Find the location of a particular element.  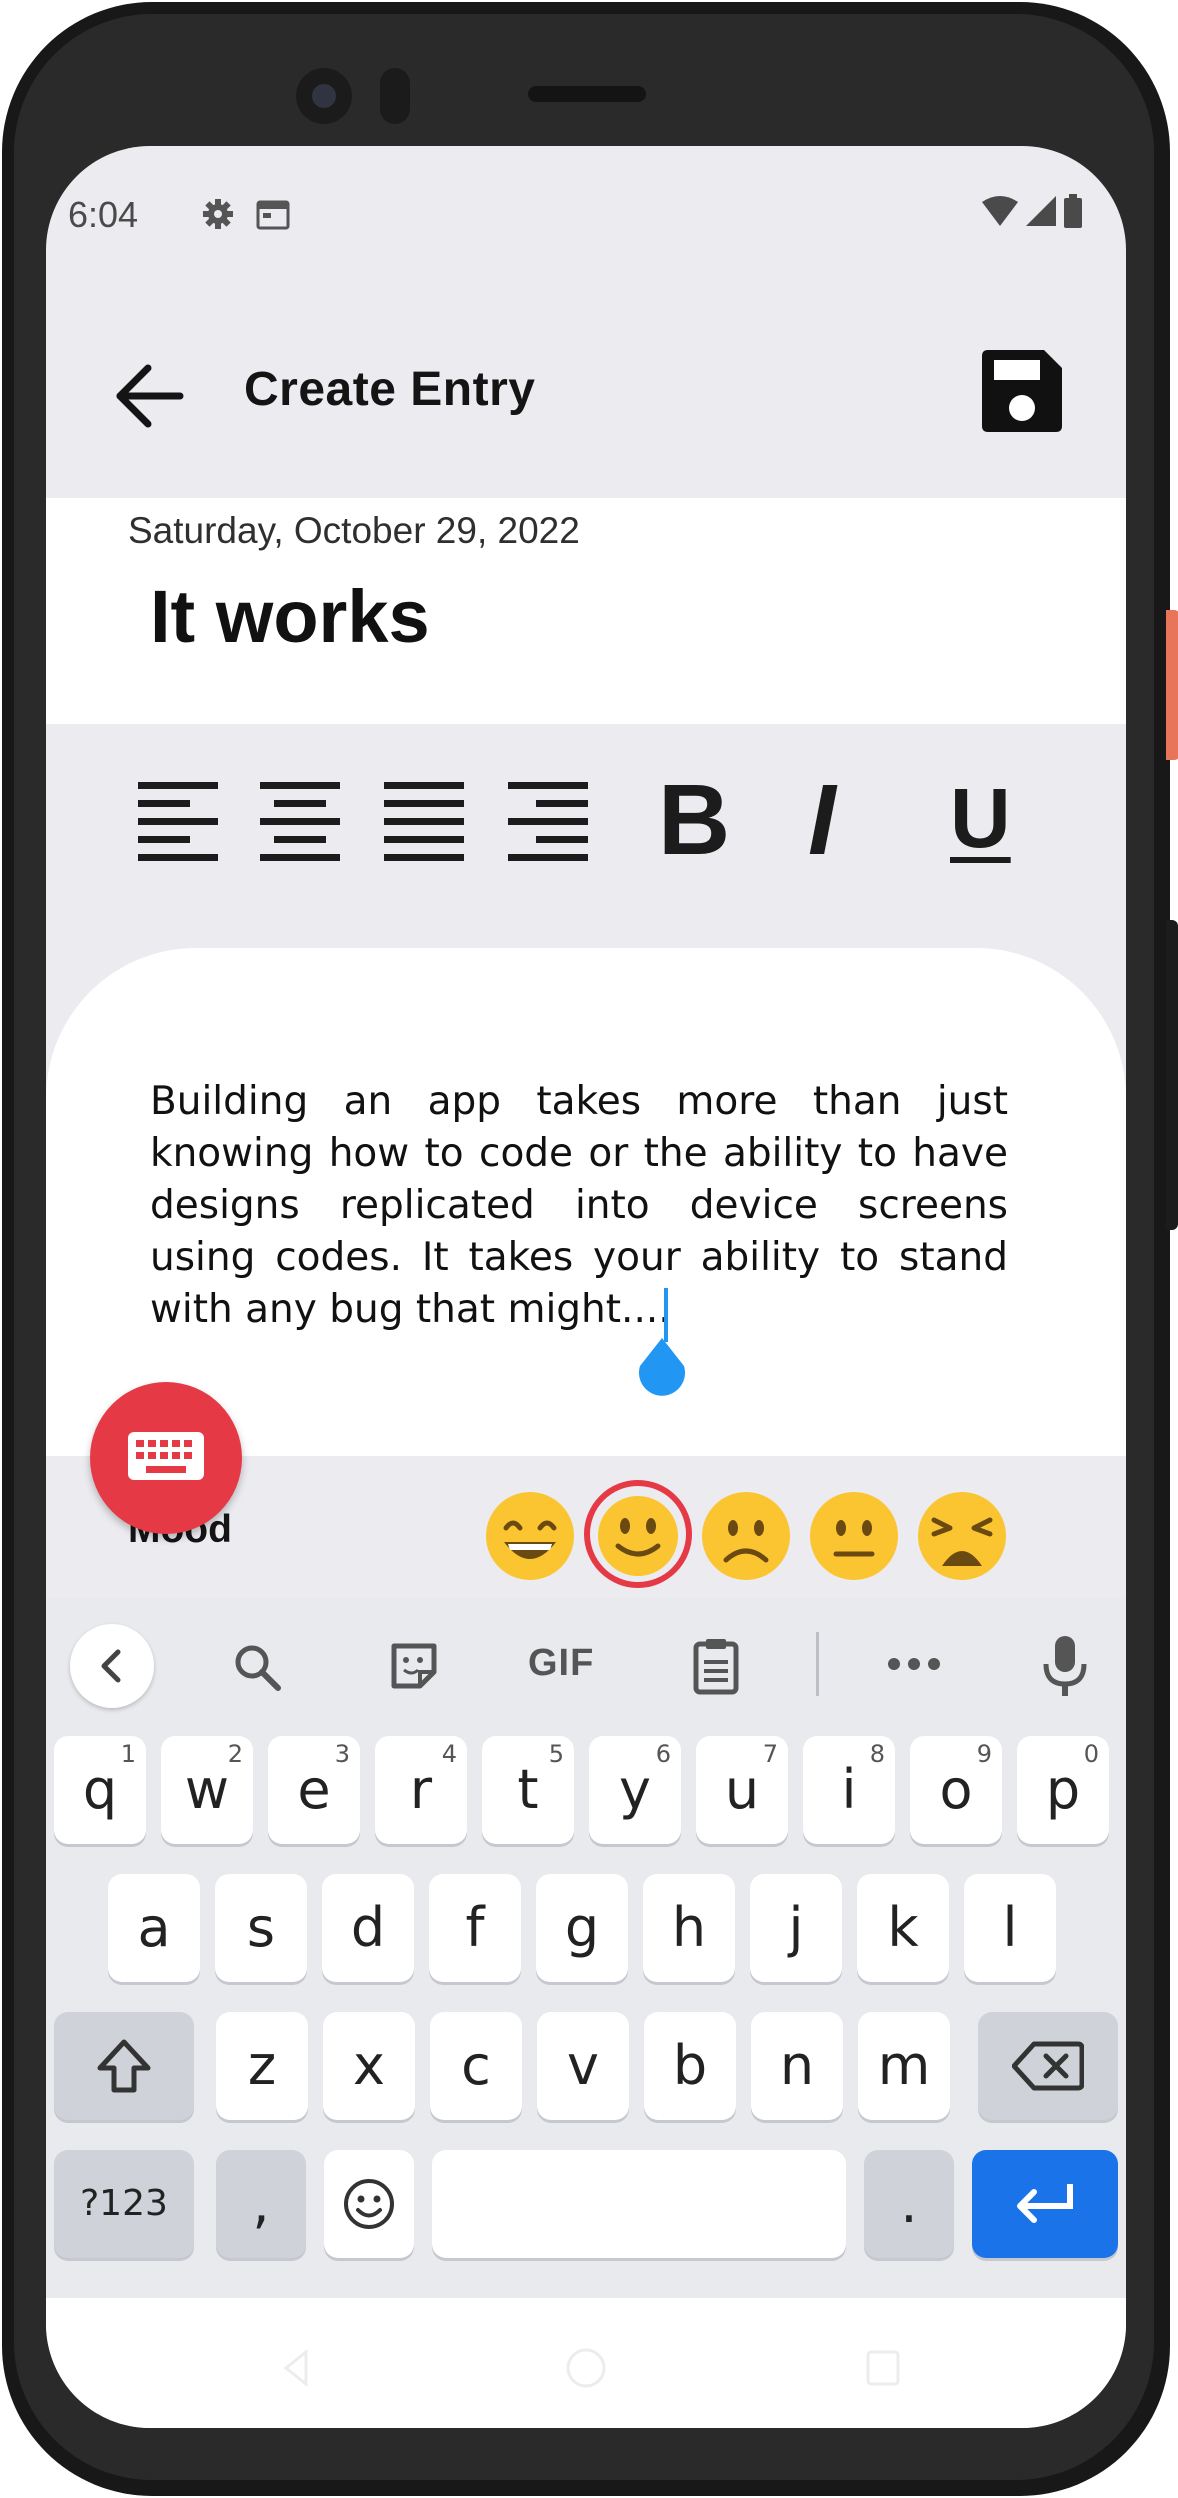

key-d: d is located at coordinates (368, 1928).